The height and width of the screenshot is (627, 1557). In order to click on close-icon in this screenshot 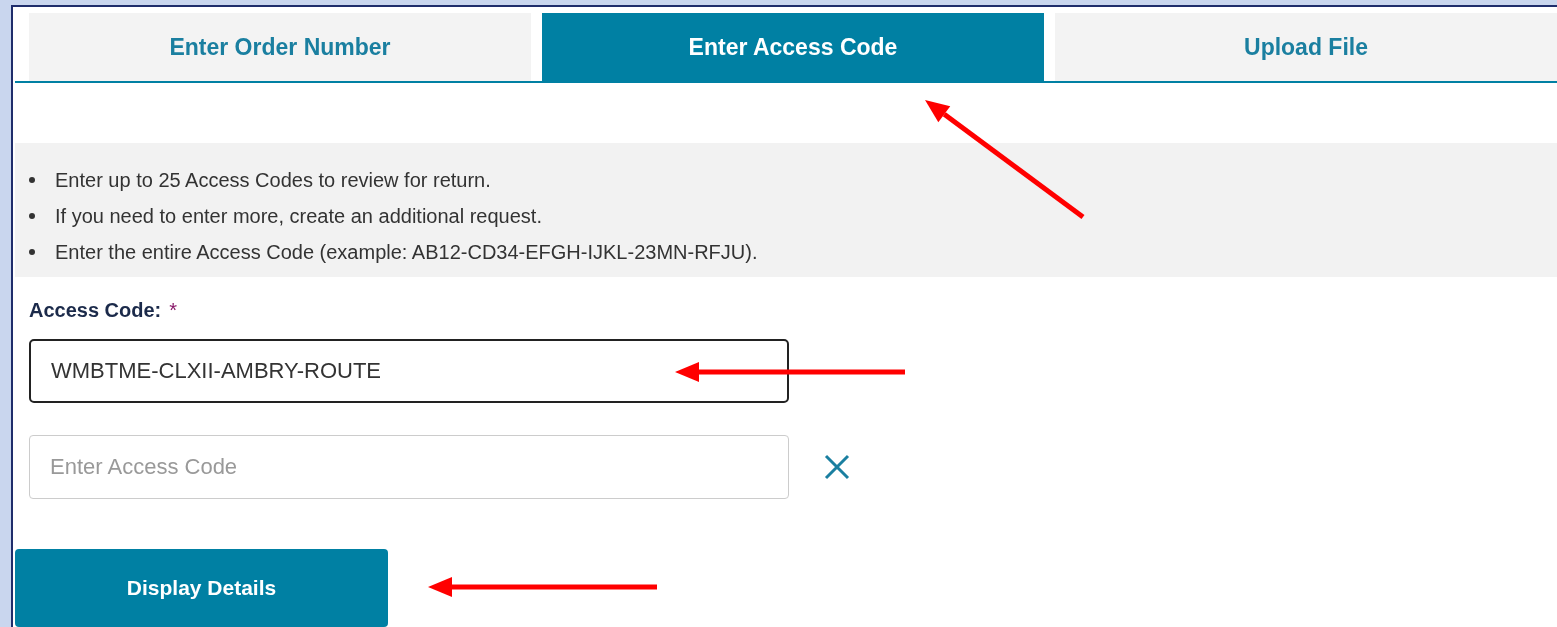, I will do `click(837, 467)`.